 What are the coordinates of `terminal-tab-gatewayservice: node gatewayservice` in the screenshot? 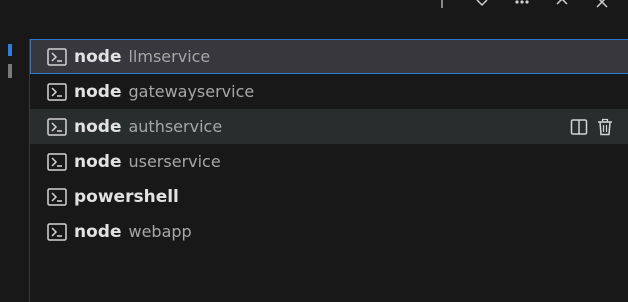 It's located at (329, 91).